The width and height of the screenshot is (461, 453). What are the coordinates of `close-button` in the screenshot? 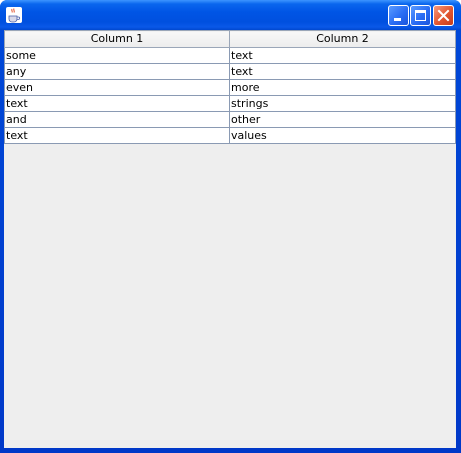 It's located at (443, 15).